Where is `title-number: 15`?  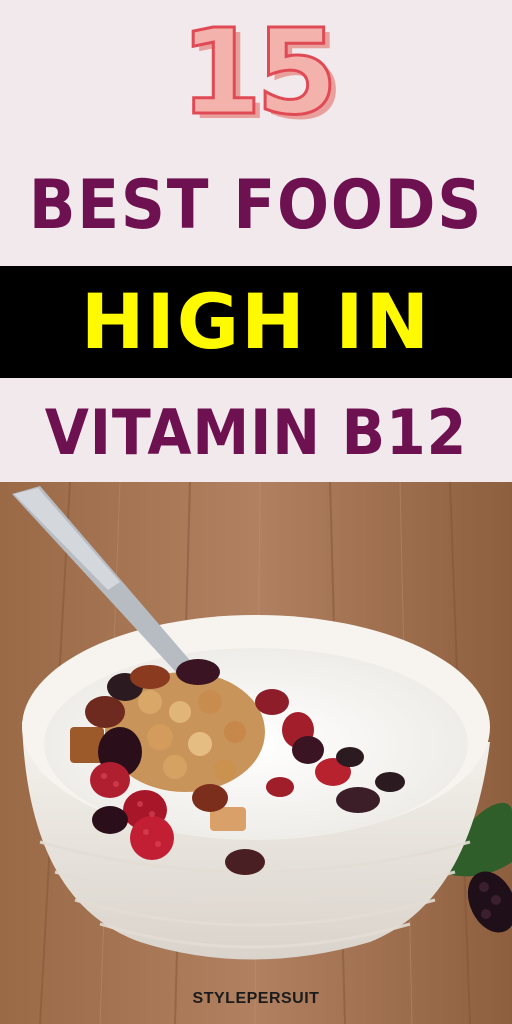
title-number: 15 is located at coordinates (258, 72).